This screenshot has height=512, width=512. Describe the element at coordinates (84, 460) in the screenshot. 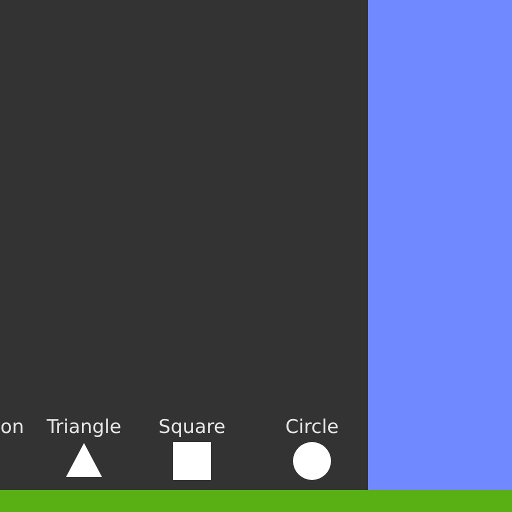

I see `triangle-icon` at that location.